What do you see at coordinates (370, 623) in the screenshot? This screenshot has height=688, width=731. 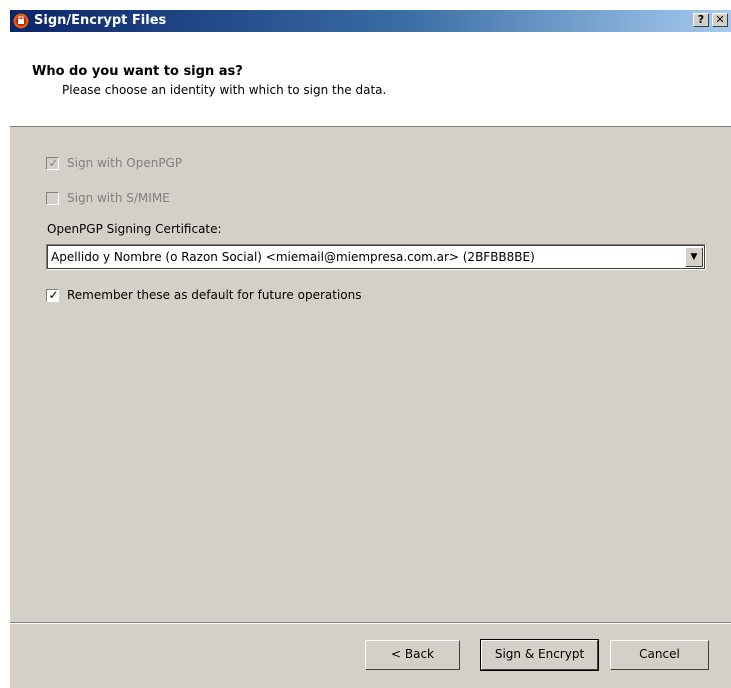 I see `footer-divider-highlight` at bounding box center [370, 623].